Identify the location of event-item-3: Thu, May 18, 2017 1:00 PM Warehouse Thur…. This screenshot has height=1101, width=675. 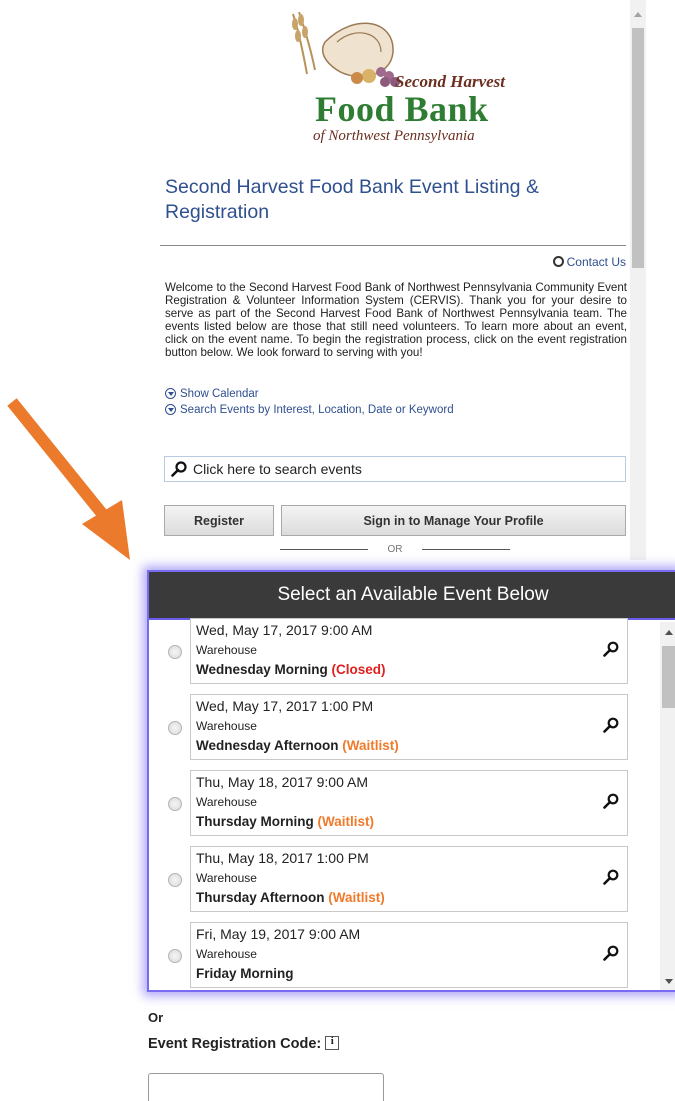
(398, 879).